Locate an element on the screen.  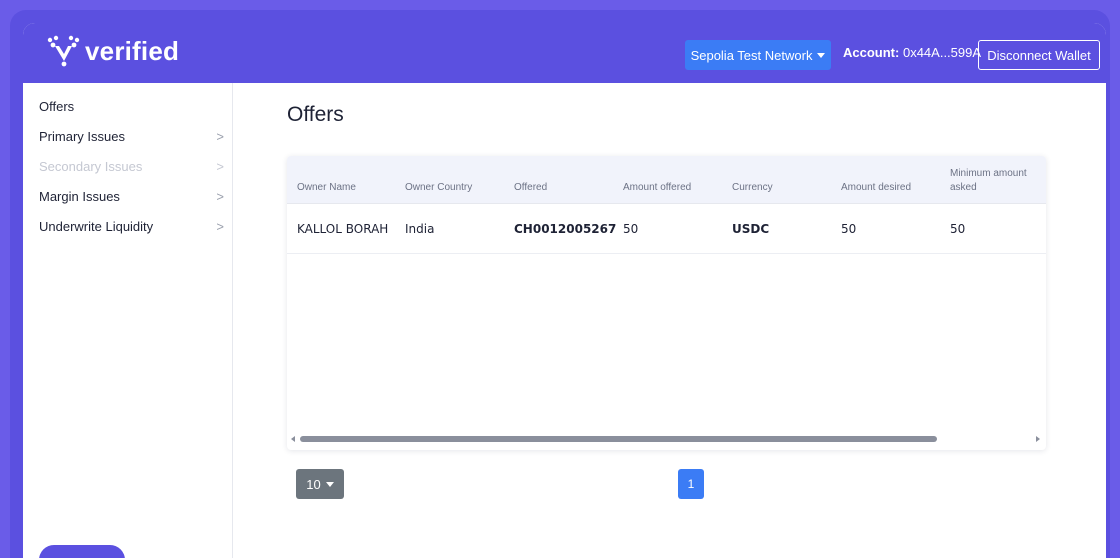
sidebar-item-underwrite-liquidity: Underwrite Liquidity > is located at coordinates (131, 226).